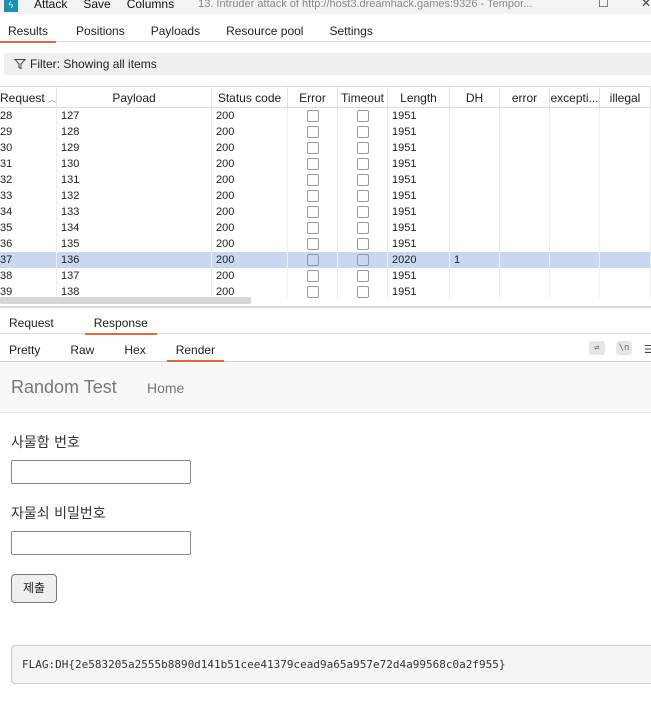 Image resolution: width=651 pixels, height=720 pixels. Describe the element at coordinates (327, 64) in the screenshot. I see `filter-bar: Filter: Showing all items` at that location.